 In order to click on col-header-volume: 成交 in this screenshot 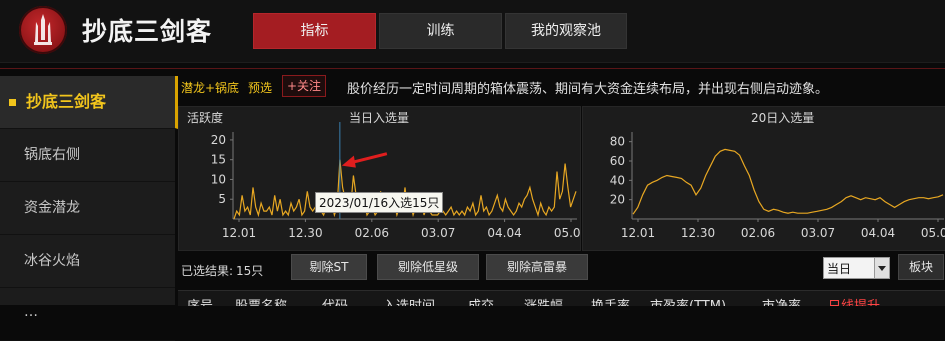, I will do `click(481, 300)`.